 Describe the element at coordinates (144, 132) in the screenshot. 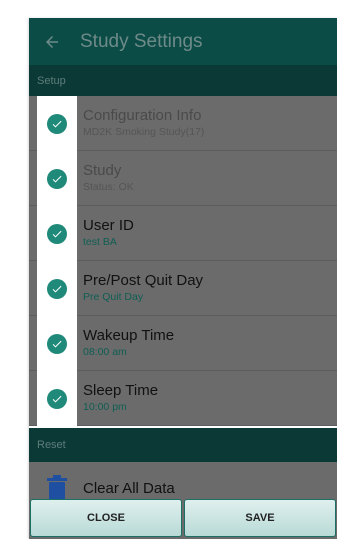

I see `setting-value: MD2K Smoking Study(17)` at that location.